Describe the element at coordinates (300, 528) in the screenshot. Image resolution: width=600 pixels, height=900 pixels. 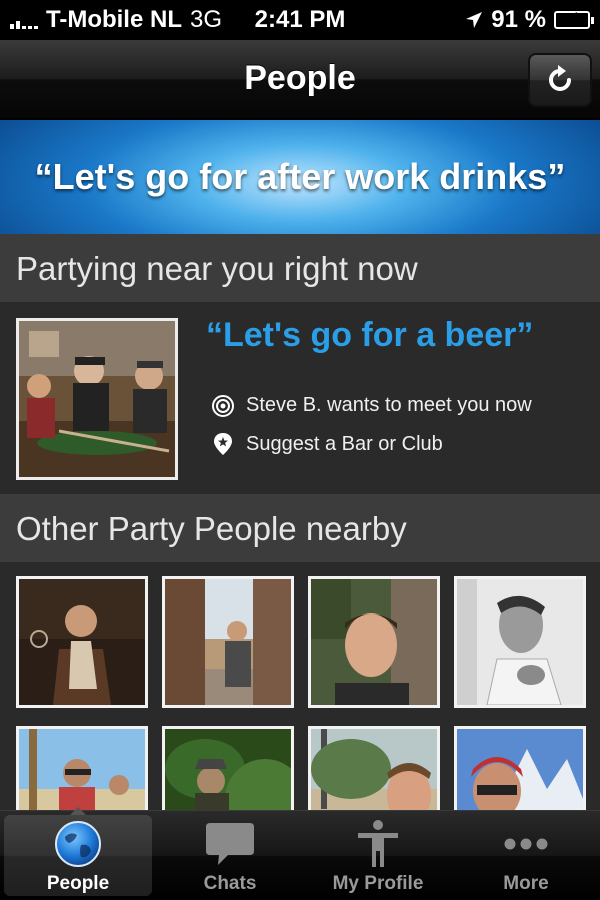
I see `section-header-others: Other Party People nearby` at that location.